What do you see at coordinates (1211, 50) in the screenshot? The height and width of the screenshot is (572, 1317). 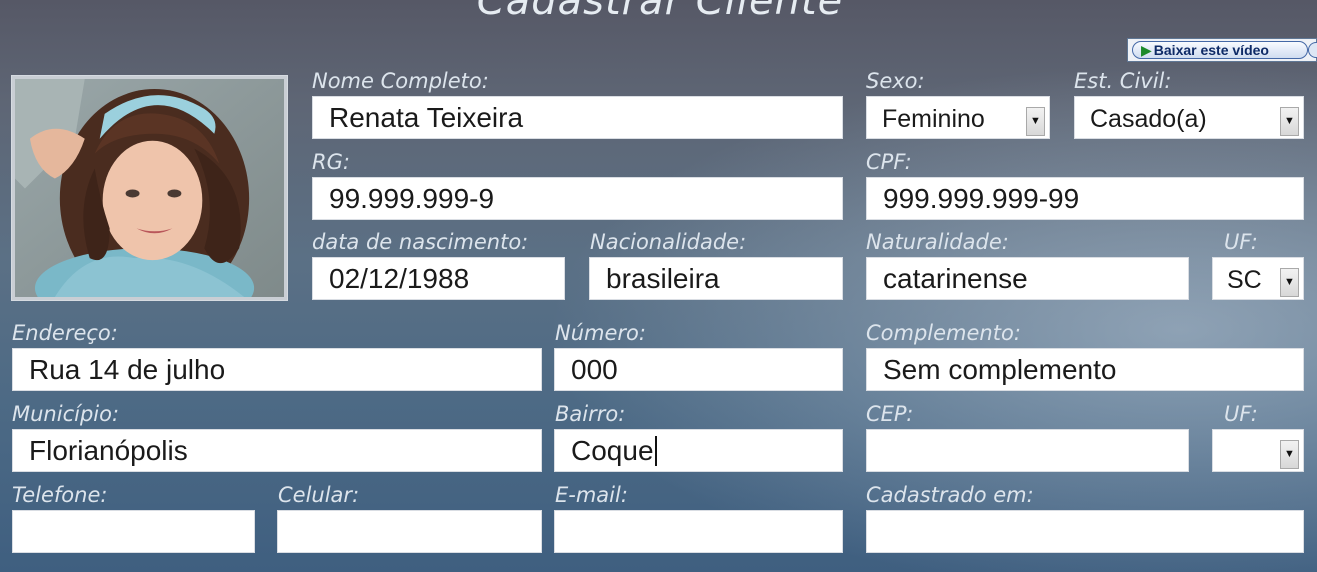 I see `download-video-label: Baixar este vídeo` at bounding box center [1211, 50].